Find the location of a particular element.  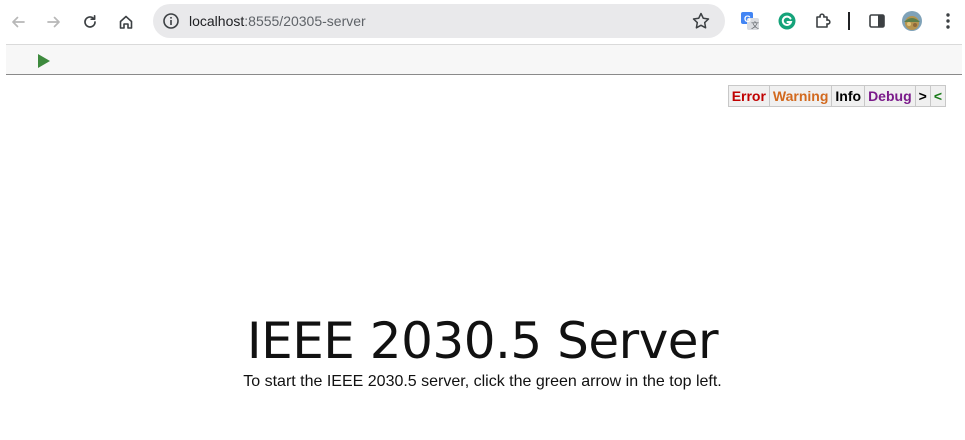

url-host: localhost is located at coordinates (217, 21).